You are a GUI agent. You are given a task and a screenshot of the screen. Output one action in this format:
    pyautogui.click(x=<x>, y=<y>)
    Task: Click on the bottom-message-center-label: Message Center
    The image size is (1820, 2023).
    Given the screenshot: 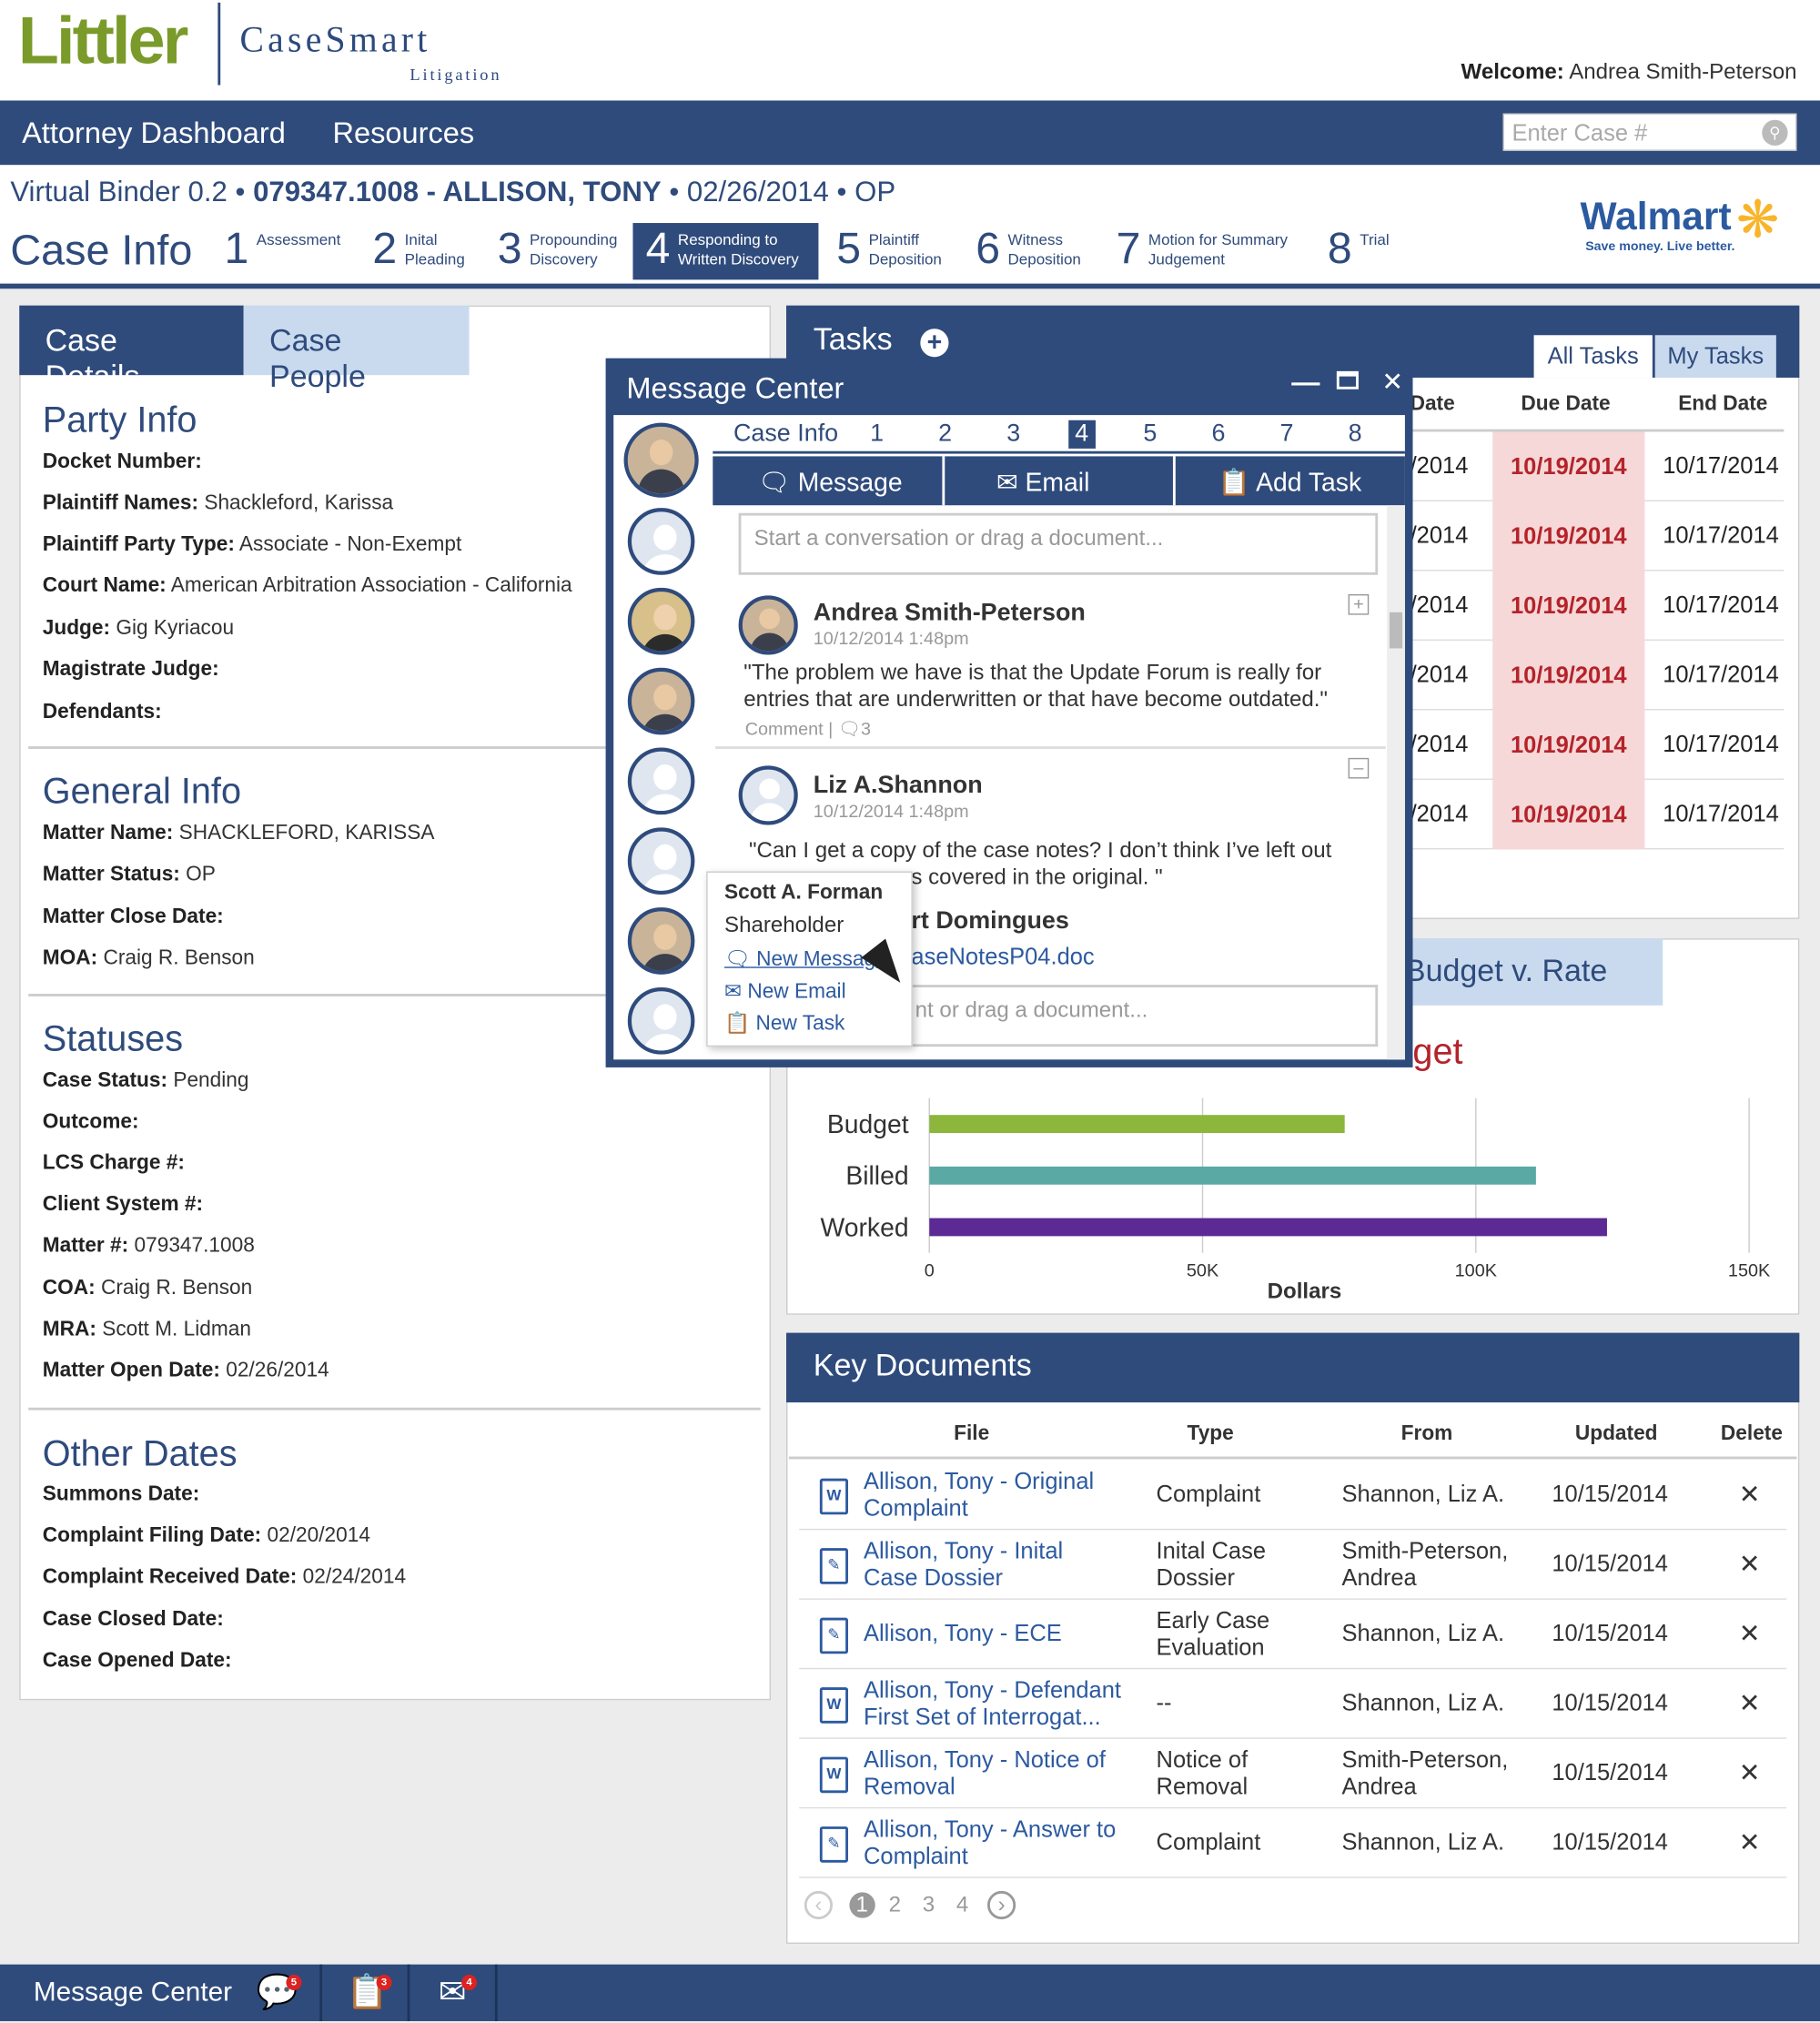 What is the action you would take?
    pyautogui.click(x=133, y=1992)
    